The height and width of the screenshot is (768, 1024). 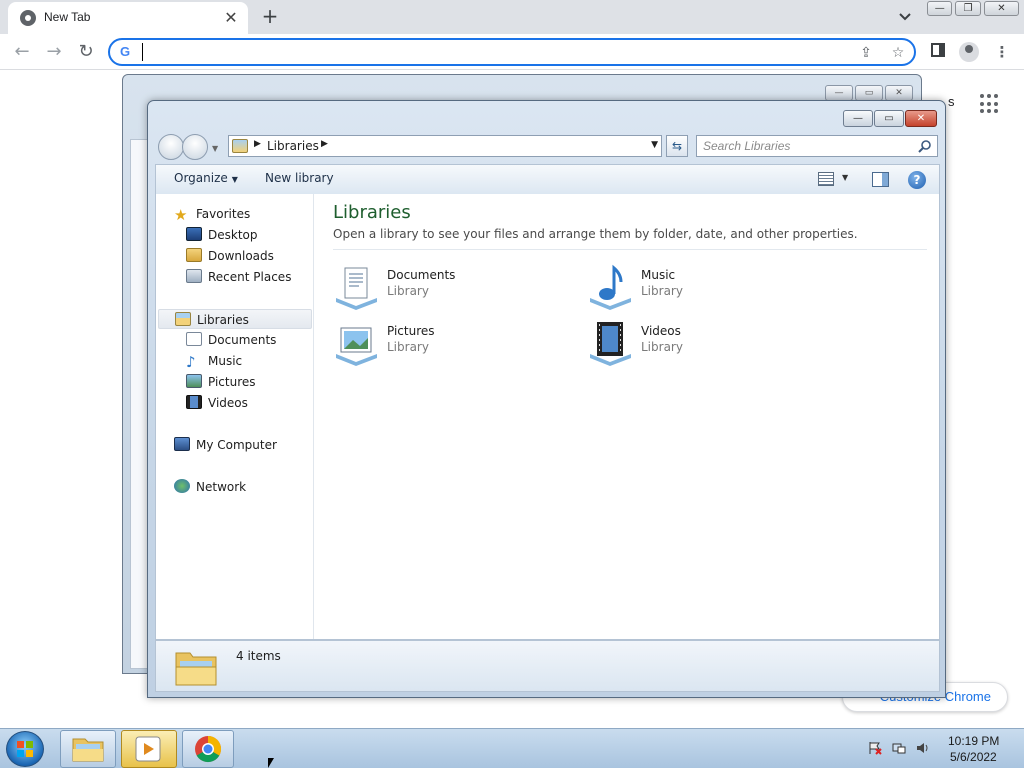 I want to click on tab-search-chevron-icon, so click(x=905, y=17).